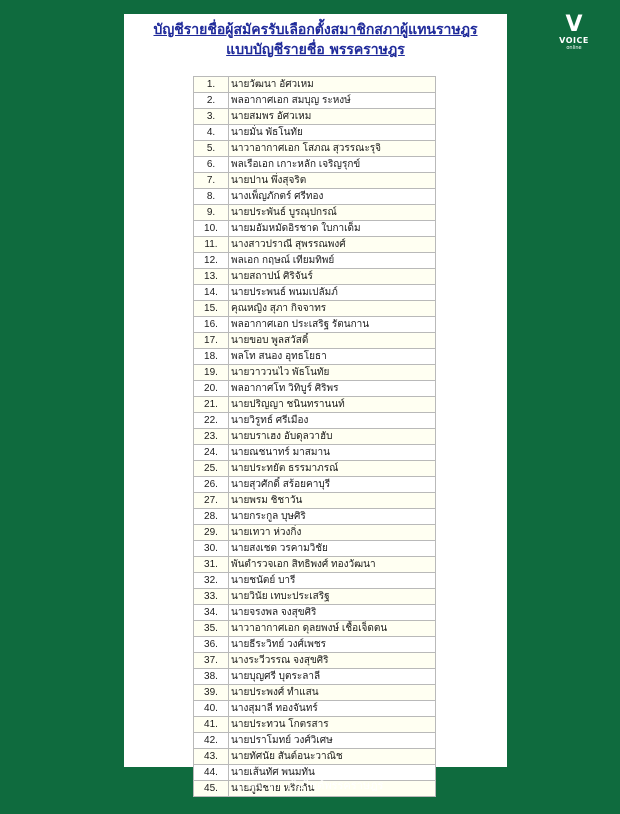 This screenshot has height=814, width=620. Describe the element at coordinates (332, 372) in the screenshot. I see `candidate-name: นายวาววนไว พัธโนทัย` at that location.